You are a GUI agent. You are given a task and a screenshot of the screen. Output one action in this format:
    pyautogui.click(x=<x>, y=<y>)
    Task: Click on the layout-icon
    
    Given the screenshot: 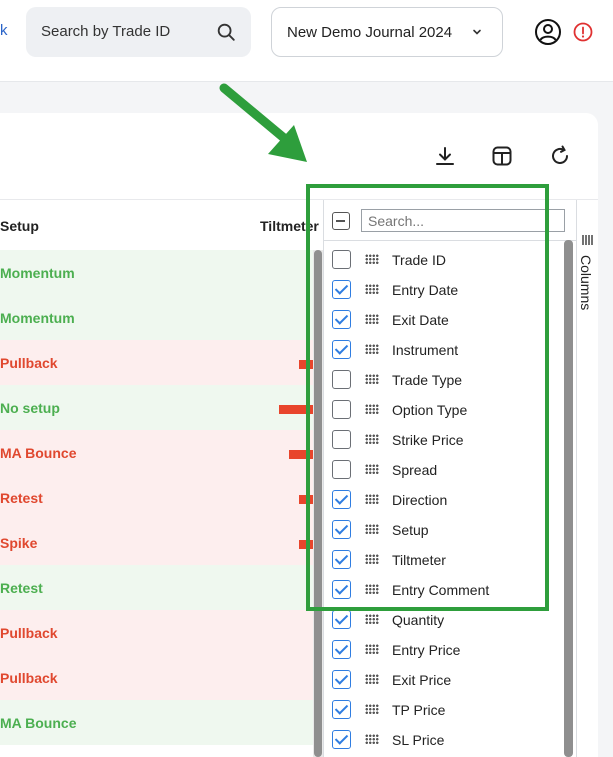 What is the action you would take?
    pyautogui.click(x=502, y=156)
    